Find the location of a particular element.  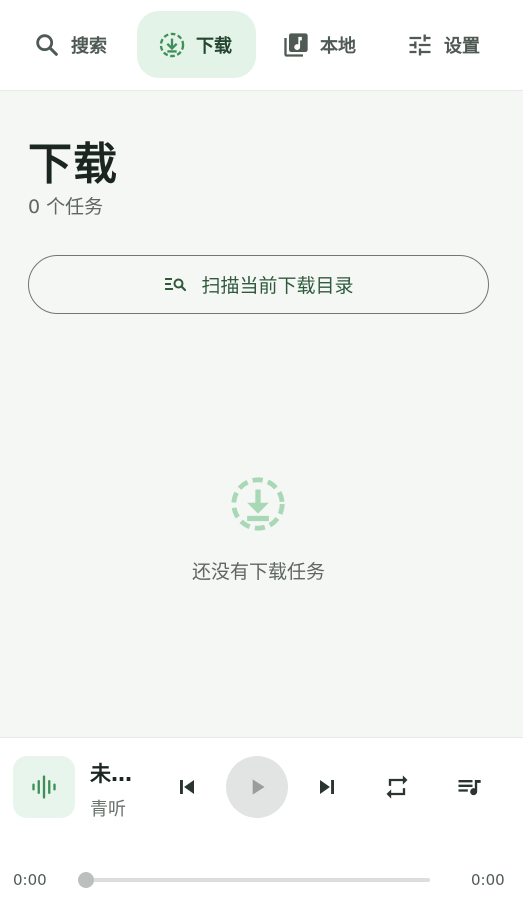

tab-search: 搜索 is located at coordinates (73, 44).